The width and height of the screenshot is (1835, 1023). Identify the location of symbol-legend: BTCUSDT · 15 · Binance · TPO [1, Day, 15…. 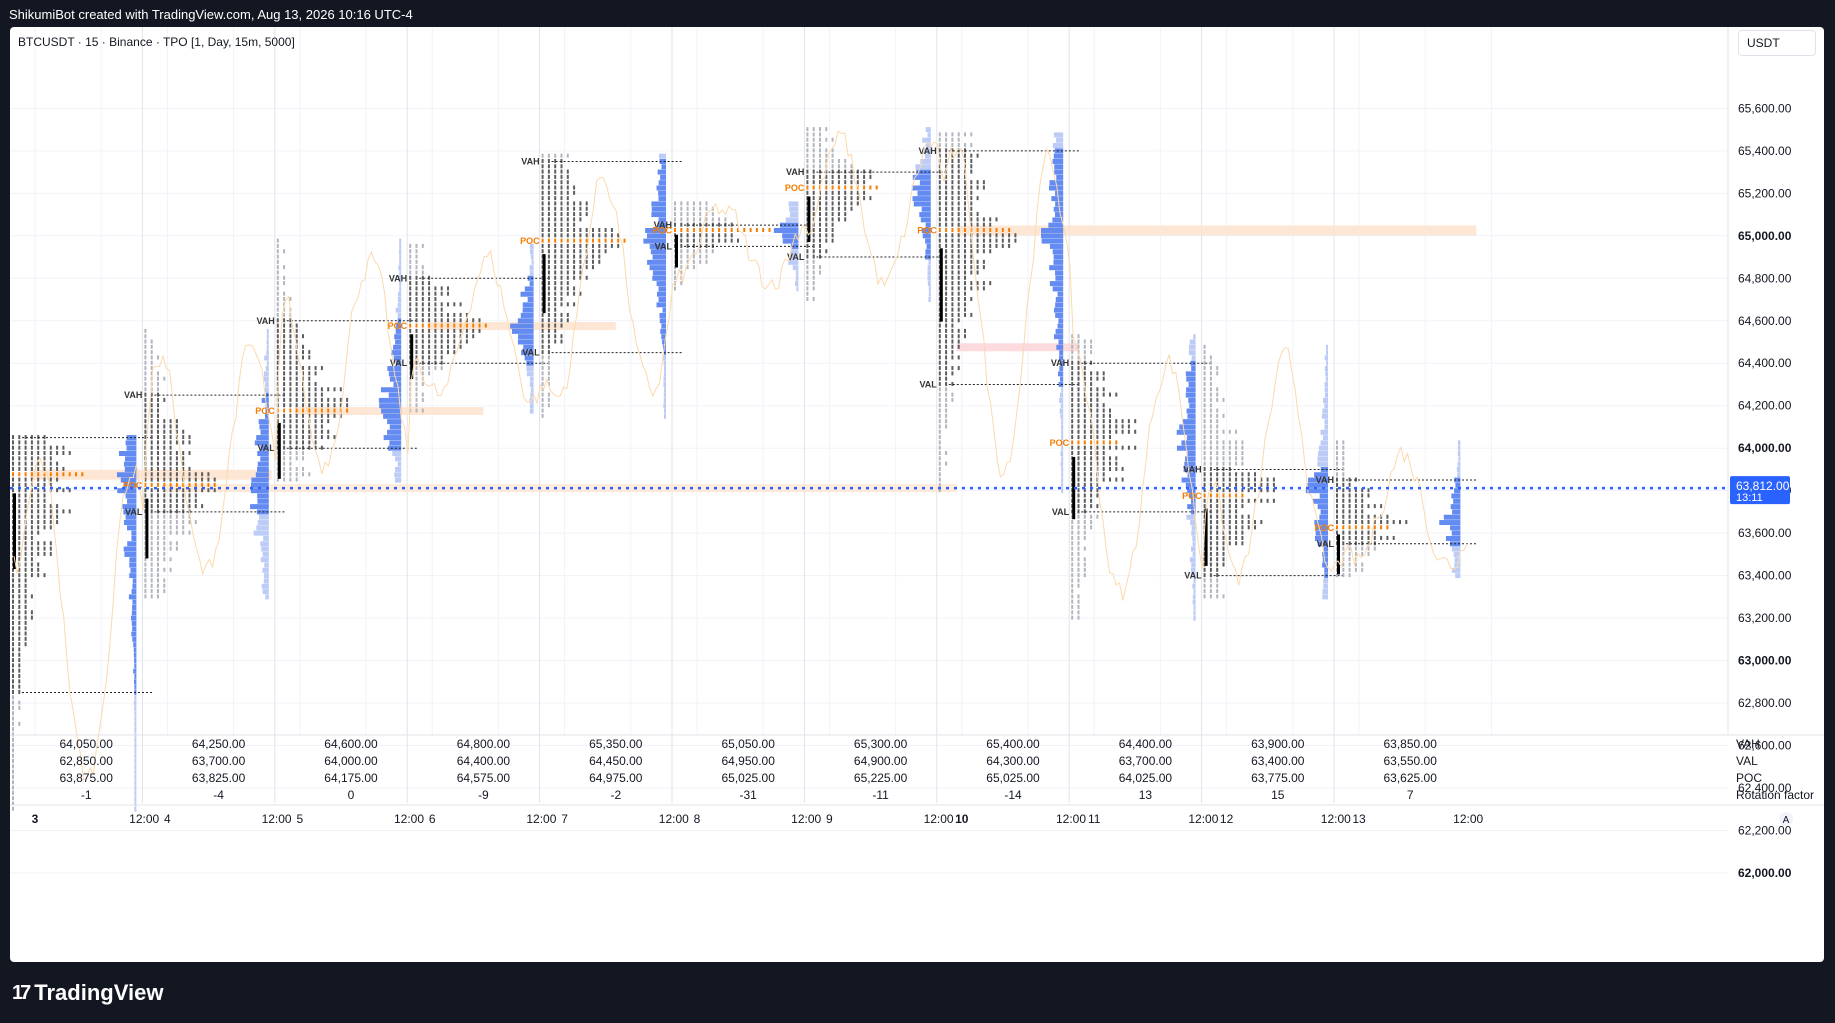
(156, 42).